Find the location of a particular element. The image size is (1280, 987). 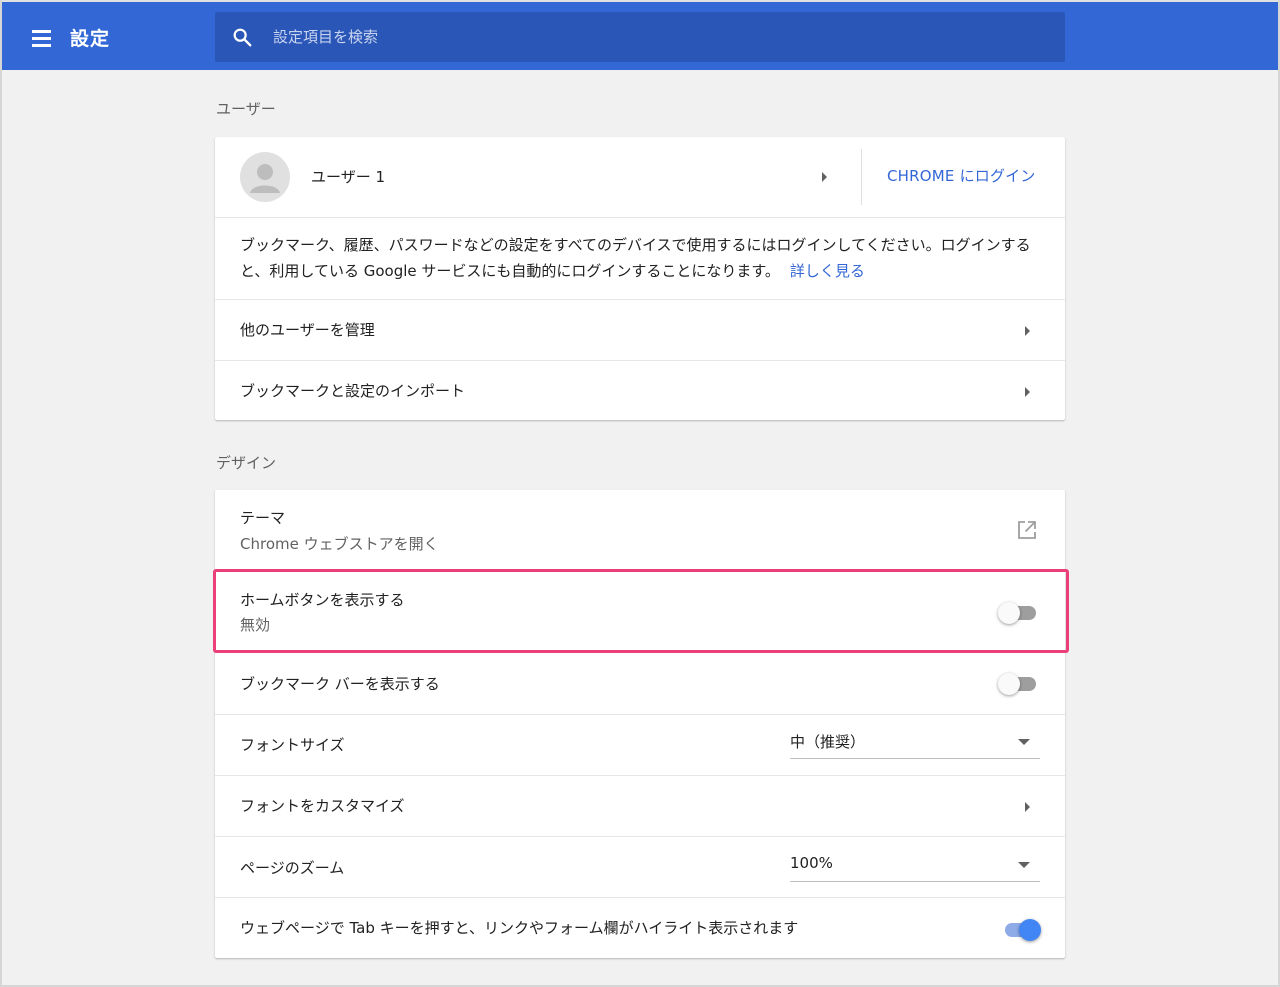

import-row: ブックマークと設定のインポート is located at coordinates (640, 390).